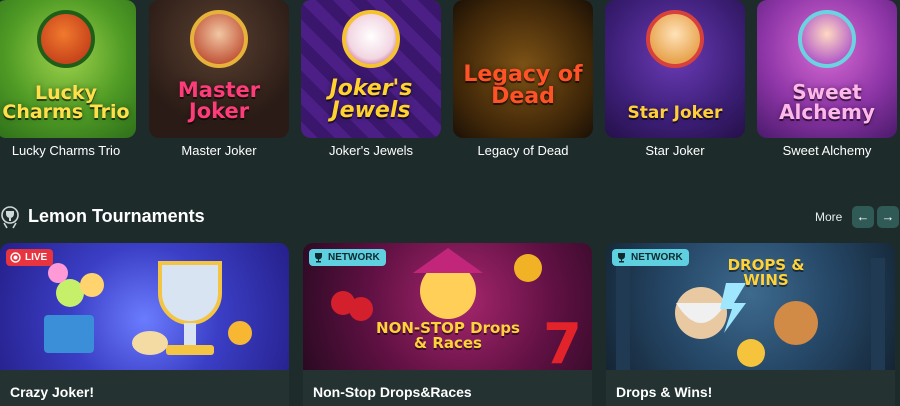 The height and width of the screenshot is (406, 900). What do you see at coordinates (219, 39) in the screenshot?
I see `joker-art` at bounding box center [219, 39].